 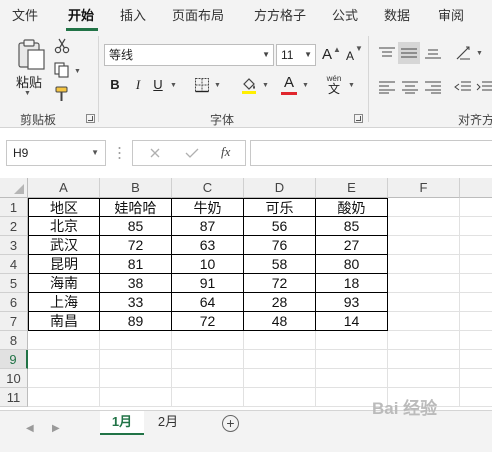 What do you see at coordinates (387, 53) in the screenshot?
I see `align-top-icon` at bounding box center [387, 53].